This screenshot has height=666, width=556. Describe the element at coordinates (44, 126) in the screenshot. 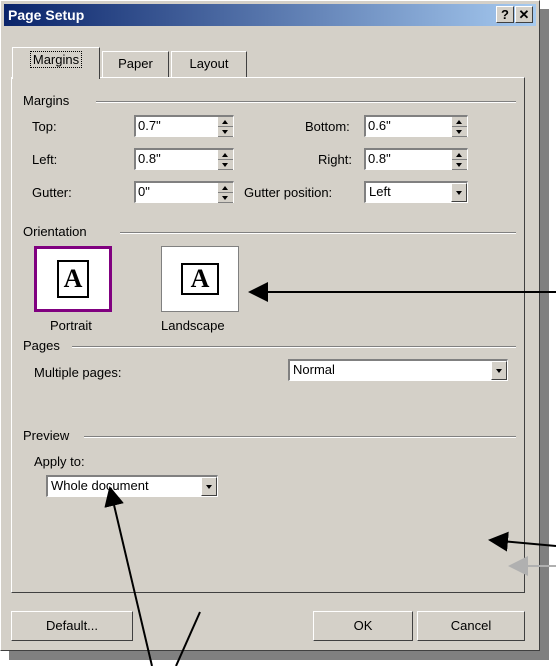

I see `top-label: Top:` at that location.